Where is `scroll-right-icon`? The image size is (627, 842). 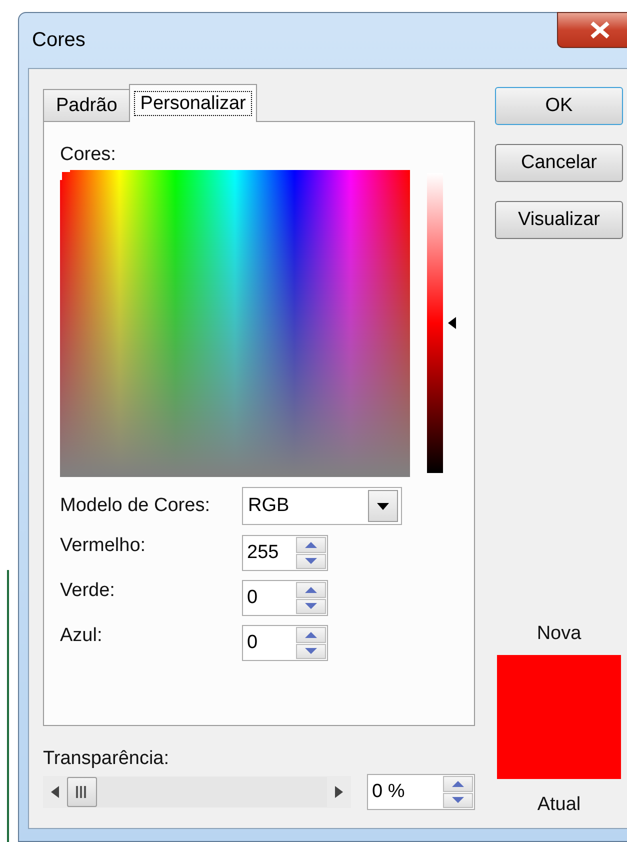 scroll-right-icon is located at coordinates (339, 792).